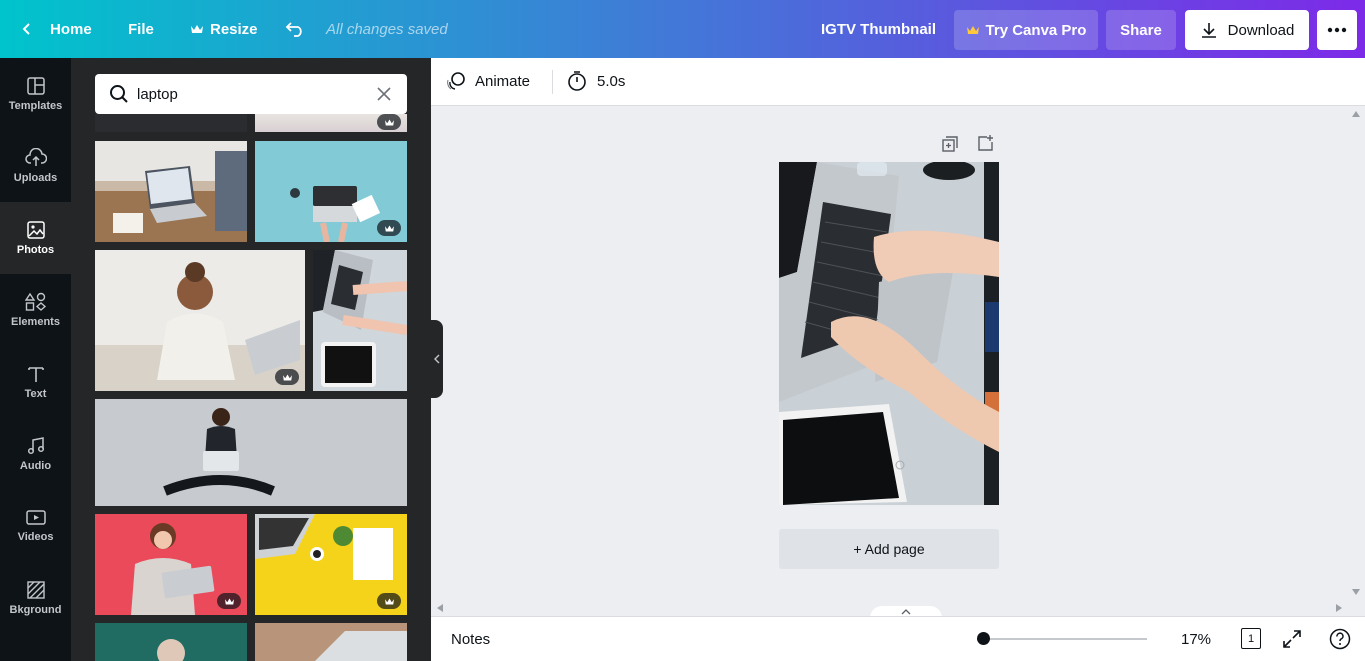 This screenshot has width=1365, height=661. Describe the element at coordinates (1065, 639) in the screenshot. I see `zoom-slider` at that location.